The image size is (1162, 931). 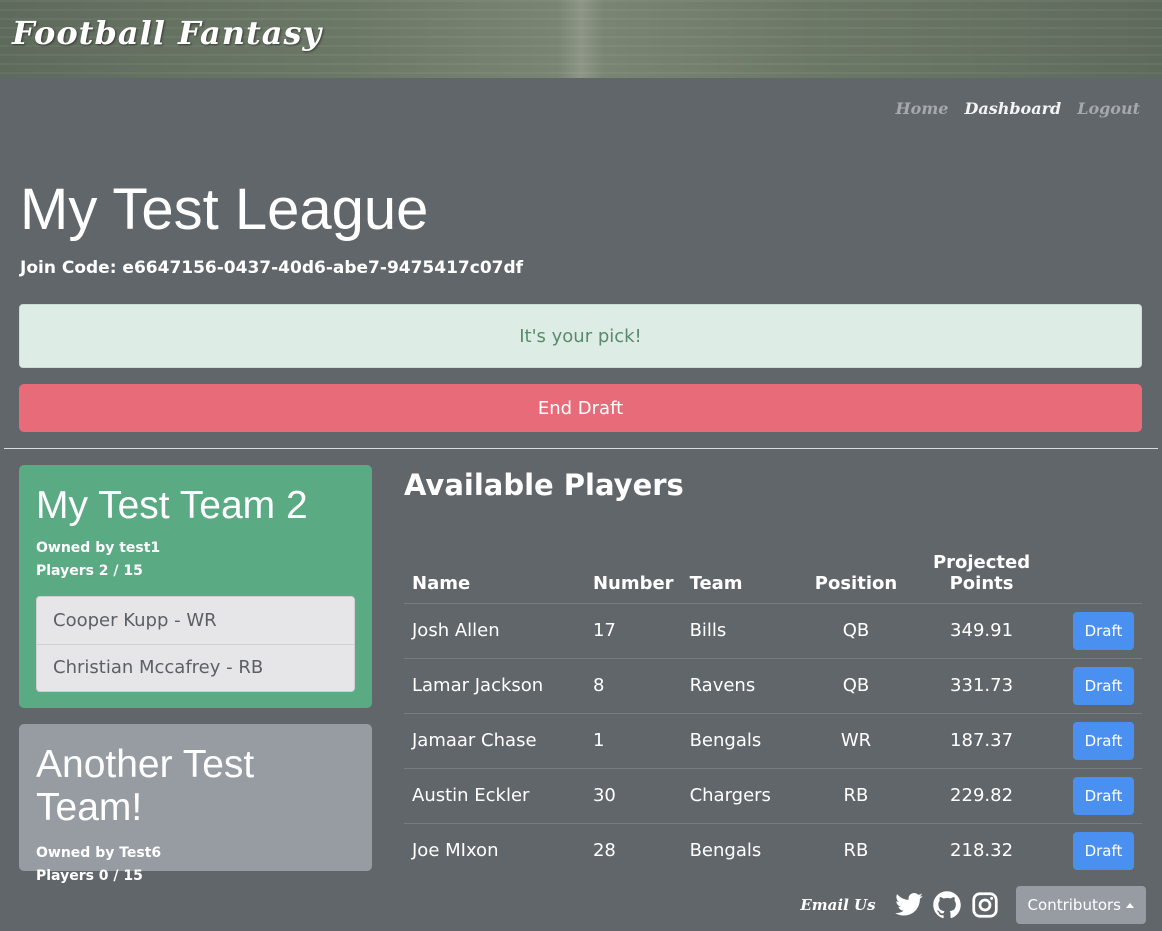 I want to click on player-number: 28, so click(x=633, y=850).